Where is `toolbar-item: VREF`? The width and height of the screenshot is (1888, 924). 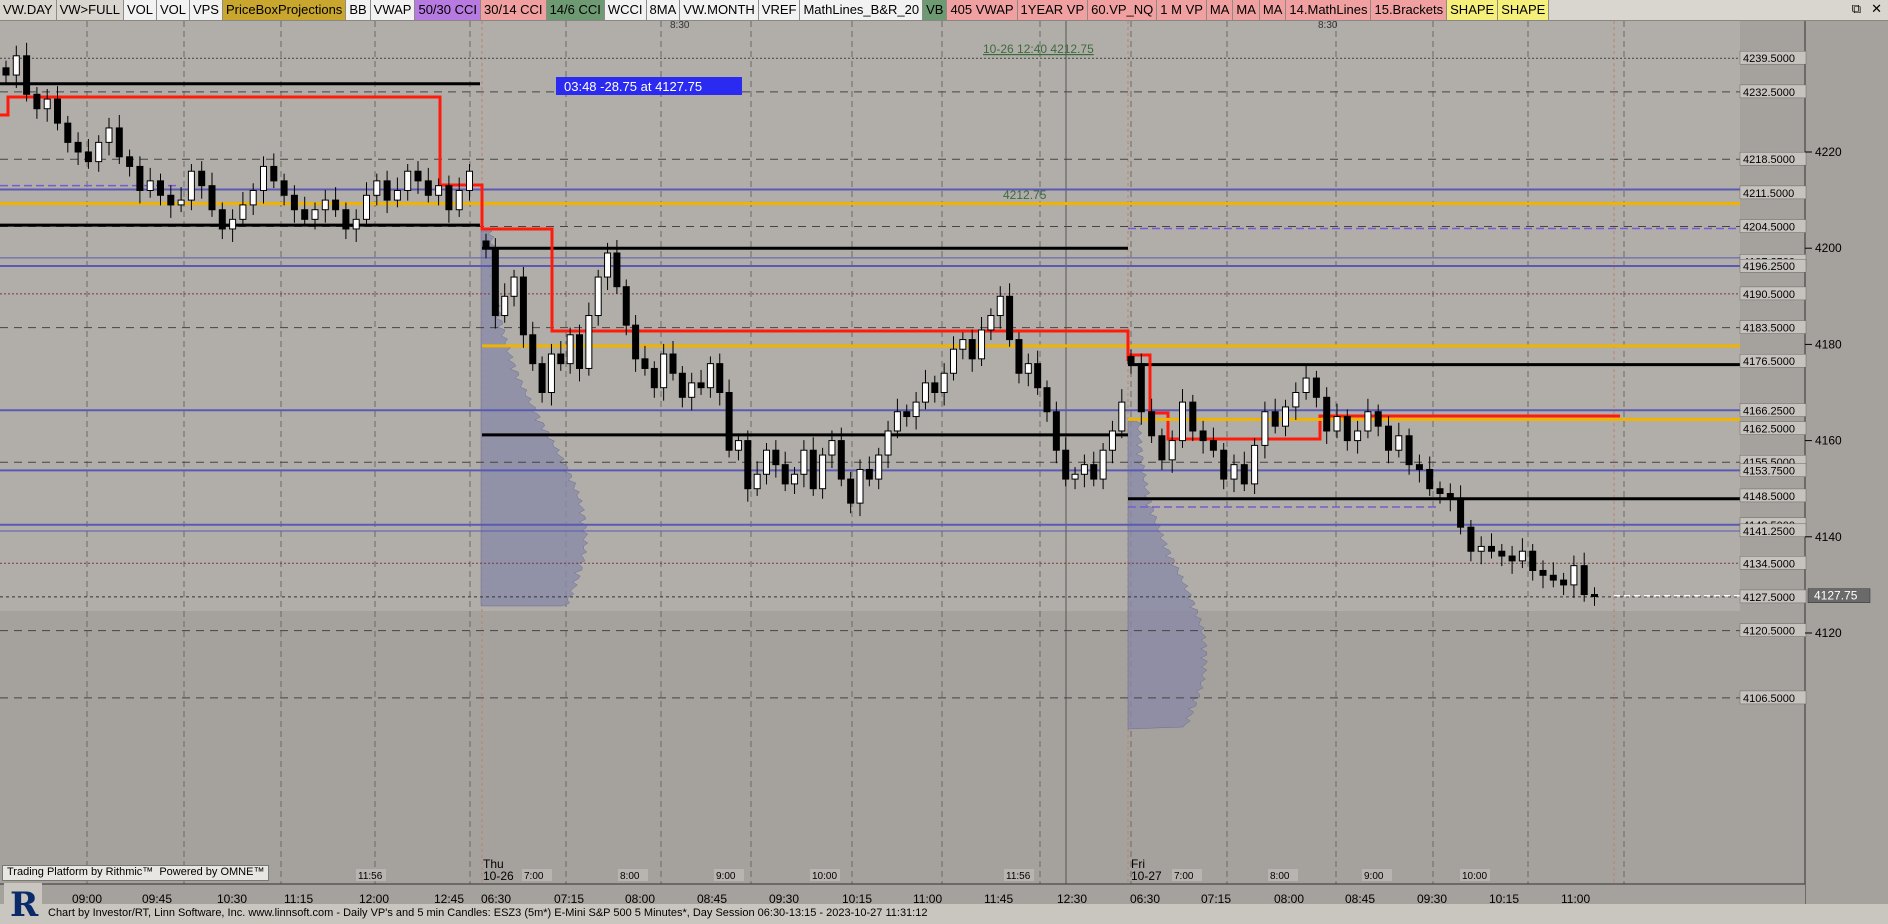 toolbar-item: VREF is located at coordinates (779, 10).